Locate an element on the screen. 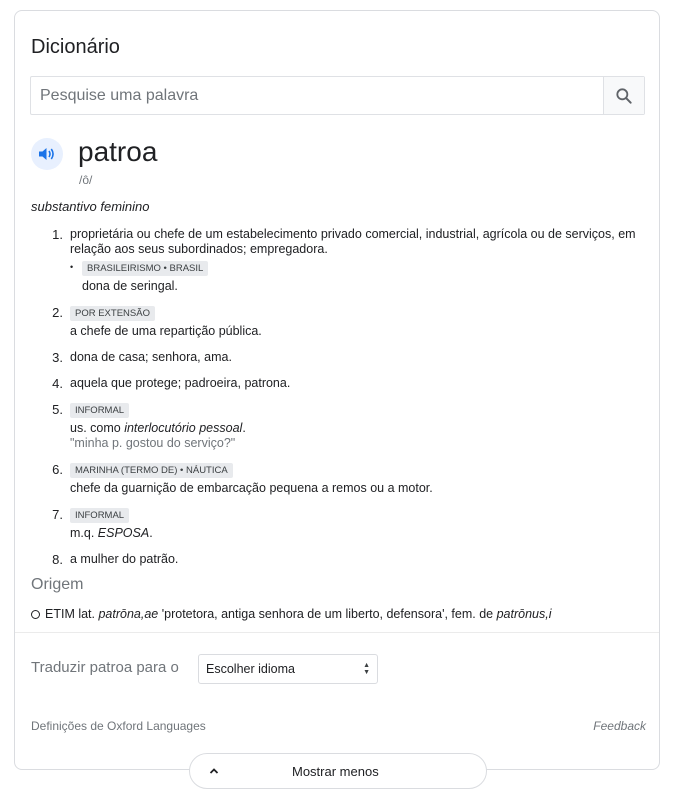 The width and height of the screenshot is (674, 800). definition-text: dona de casa; senhora, ama. is located at coordinates (151, 357).